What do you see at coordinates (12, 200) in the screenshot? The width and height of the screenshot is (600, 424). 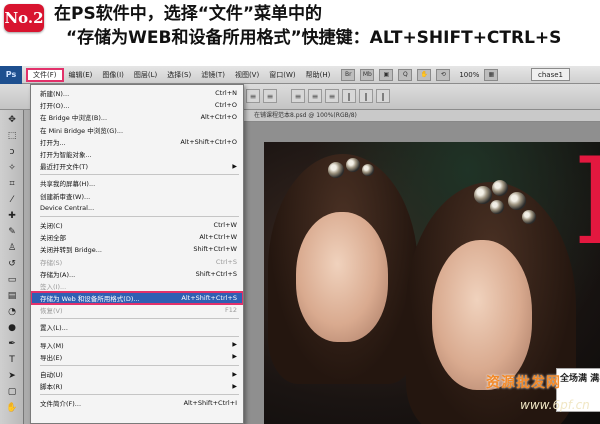 I see `eyedropper-icon: ⁄` at bounding box center [12, 200].